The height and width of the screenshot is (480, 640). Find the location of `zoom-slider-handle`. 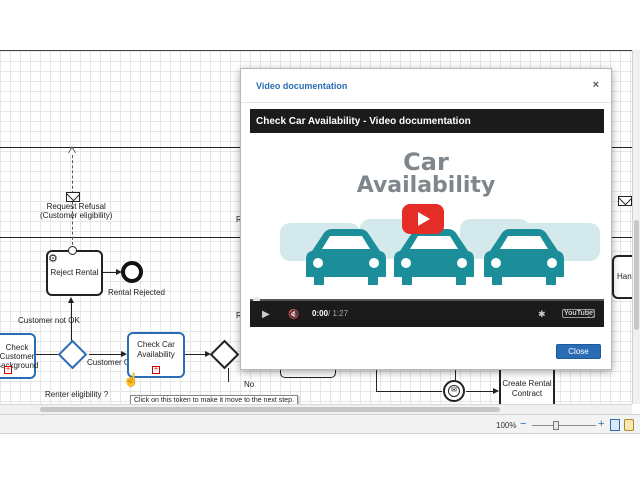

zoom-slider-handle is located at coordinates (556, 425).